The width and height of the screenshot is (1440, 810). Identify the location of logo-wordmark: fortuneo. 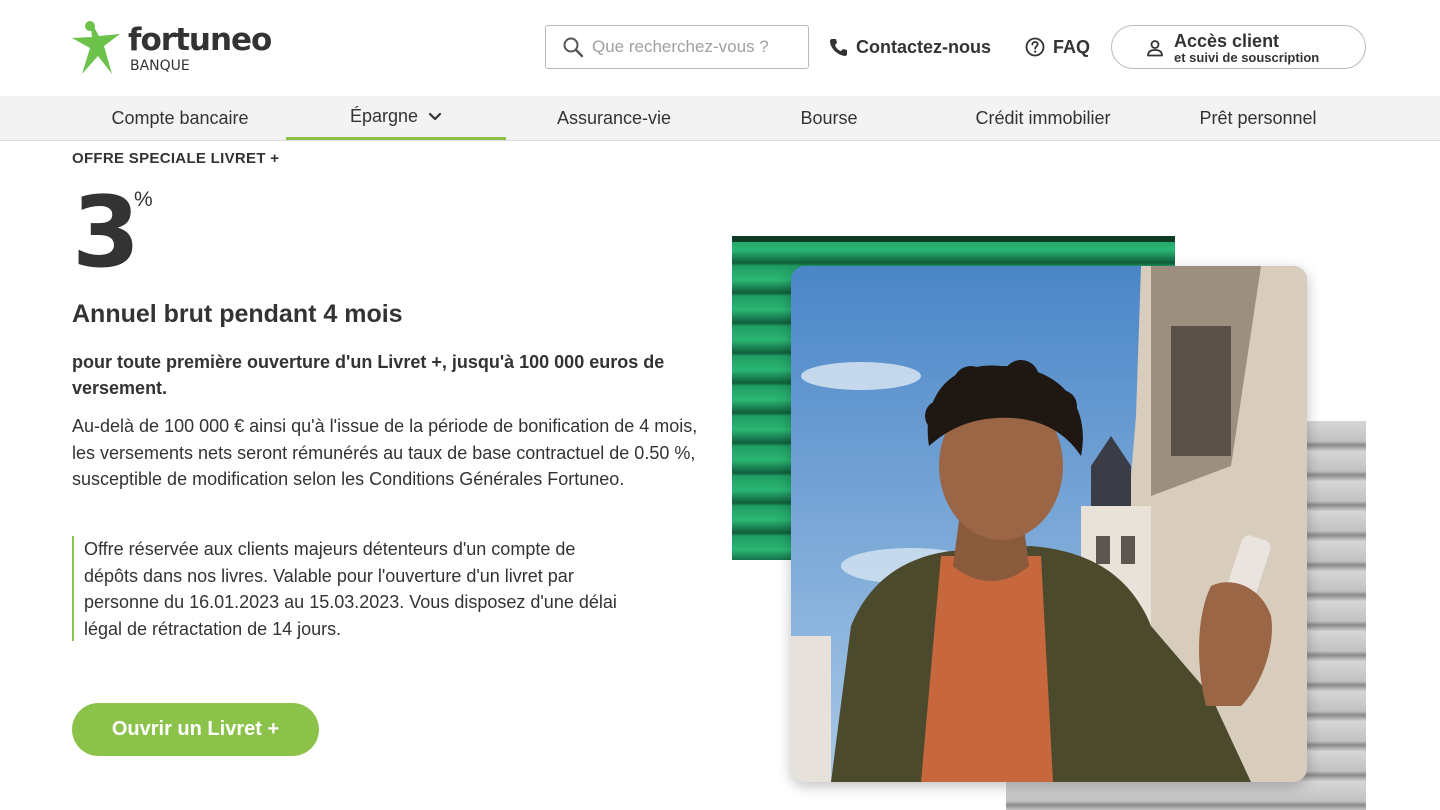
(200, 40).